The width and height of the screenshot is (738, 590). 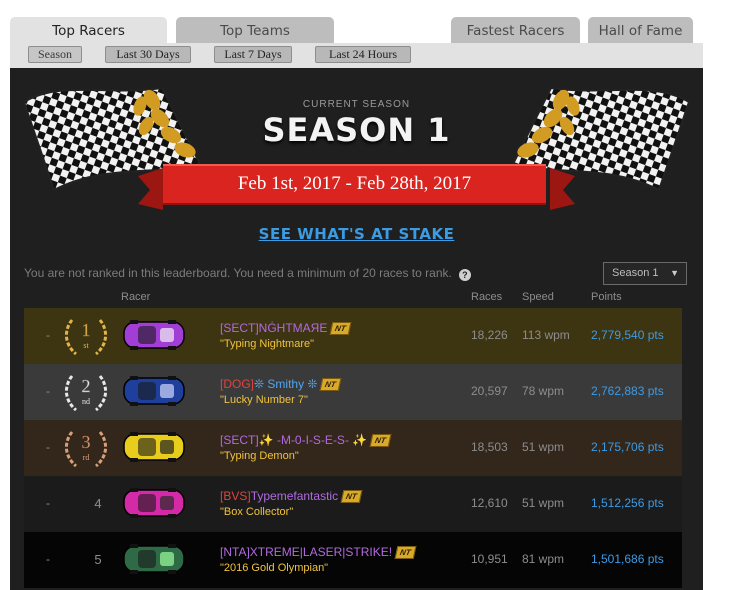 What do you see at coordinates (489, 391) in the screenshot?
I see `races-count: 20,597` at bounding box center [489, 391].